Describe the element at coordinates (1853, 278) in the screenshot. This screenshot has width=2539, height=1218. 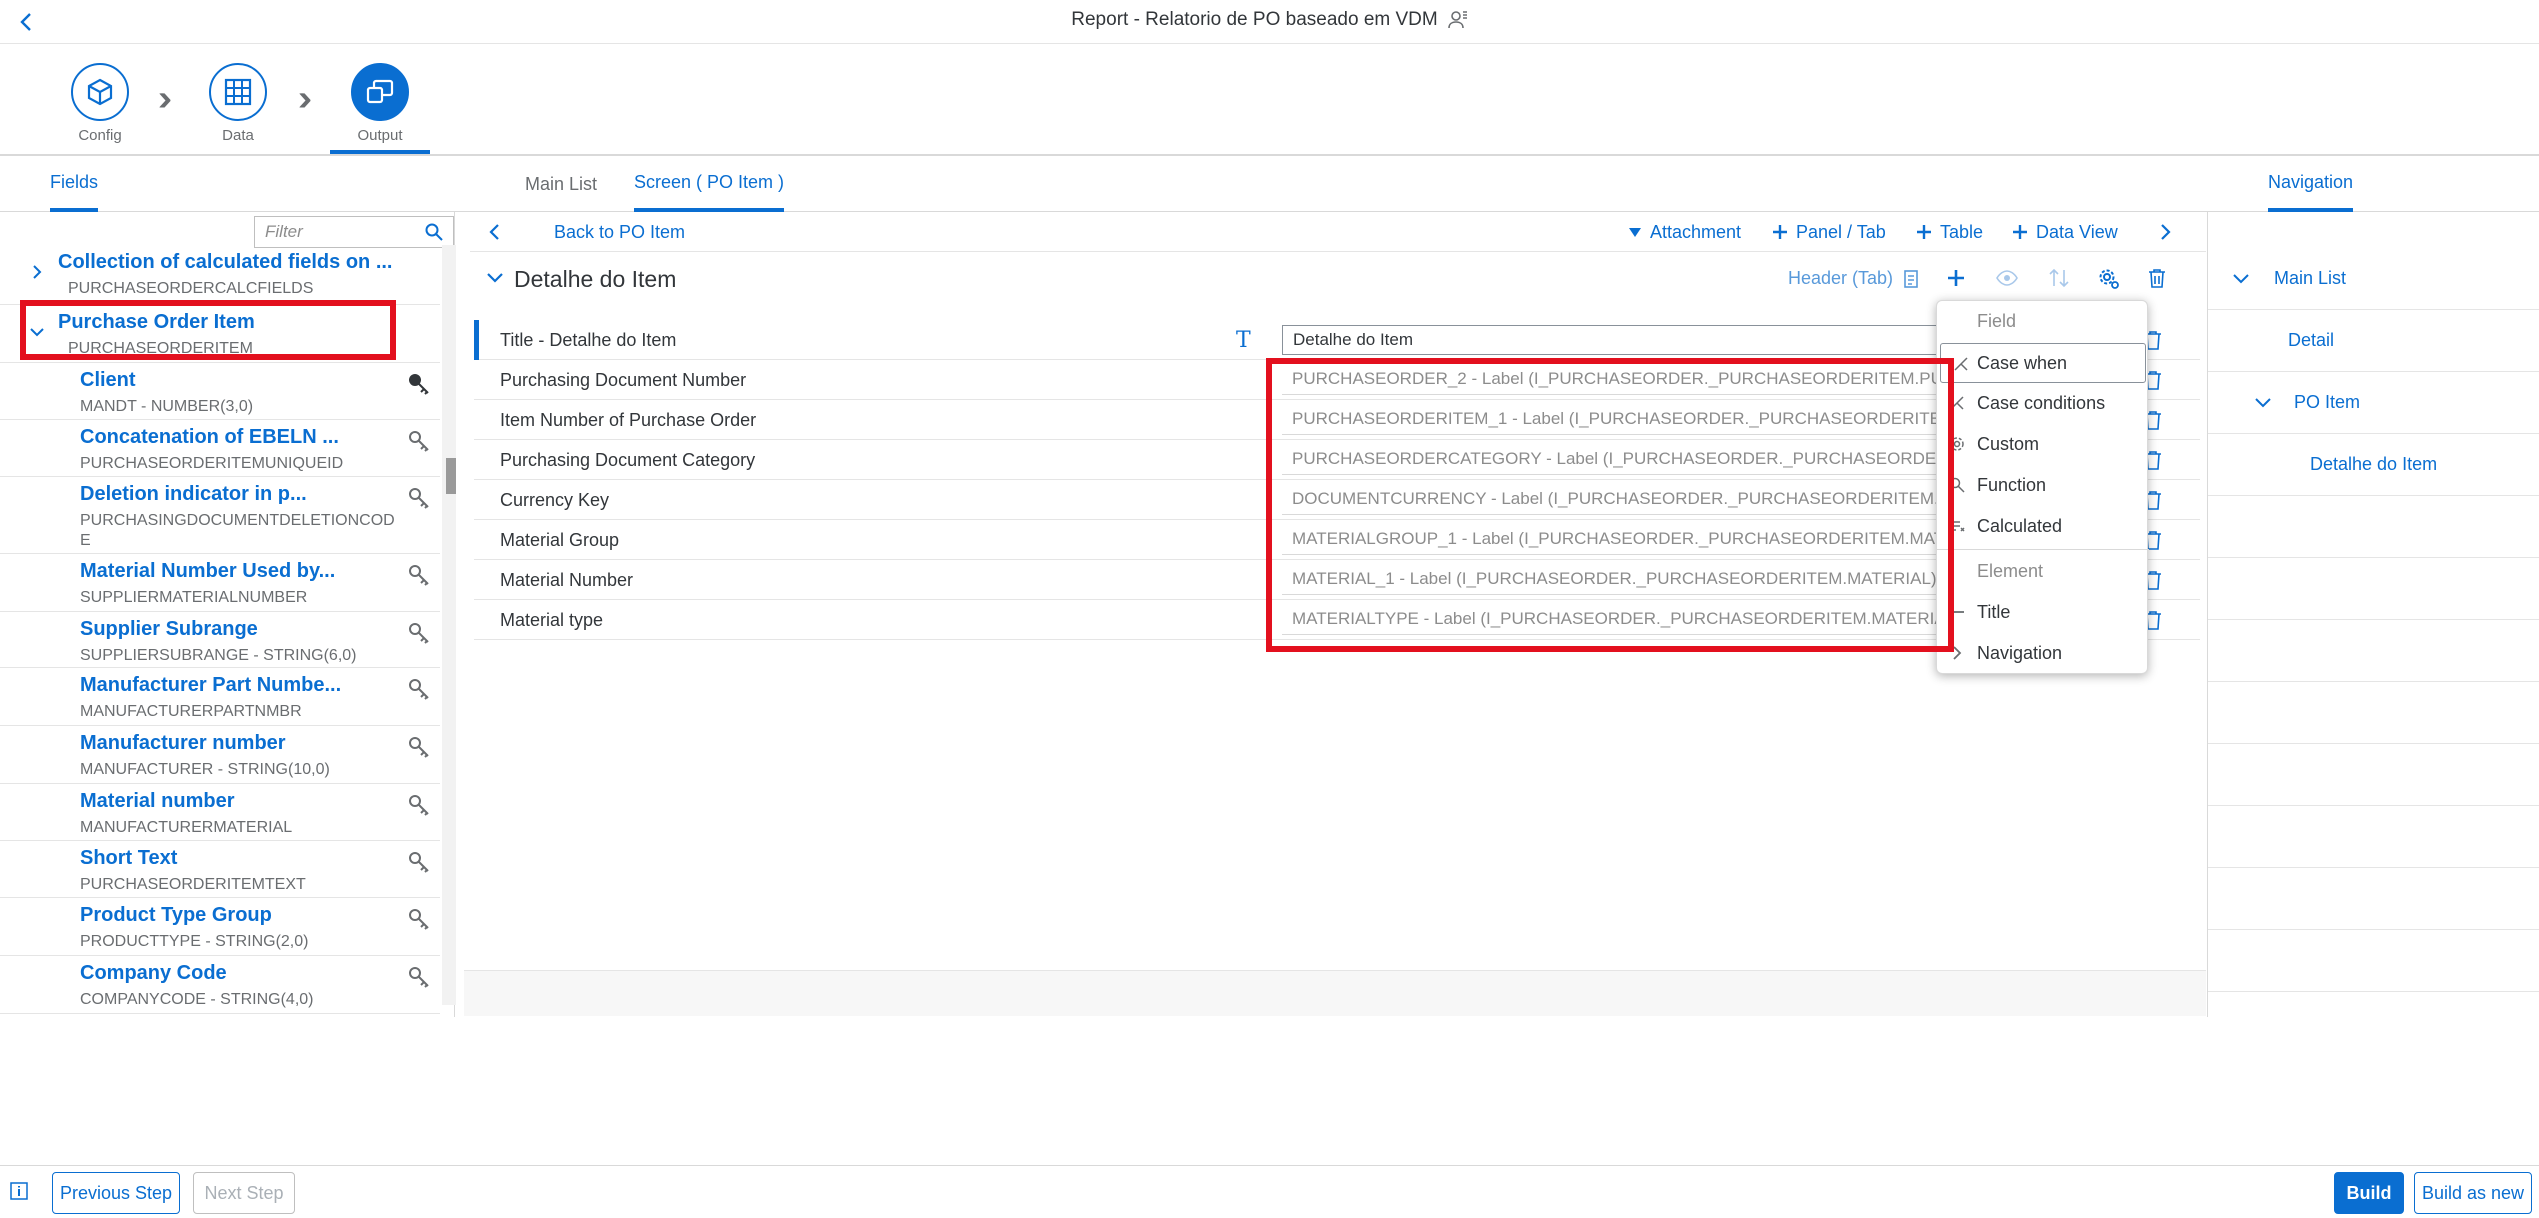
I see `header-tab-toggle: Header (Tab)` at that location.